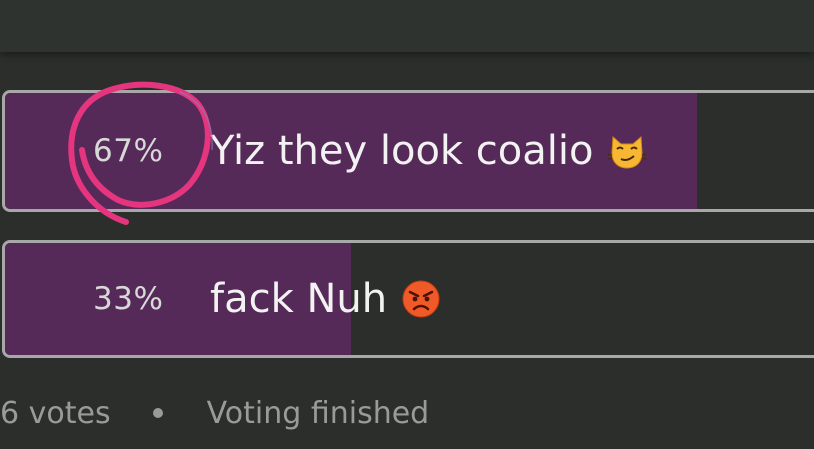 Image resolution: width=814 pixels, height=449 pixels. What do you see at coordinates (627, 152) in the screenshot?
I see `smirking-cat-icon` at bounding box center [627, 152].